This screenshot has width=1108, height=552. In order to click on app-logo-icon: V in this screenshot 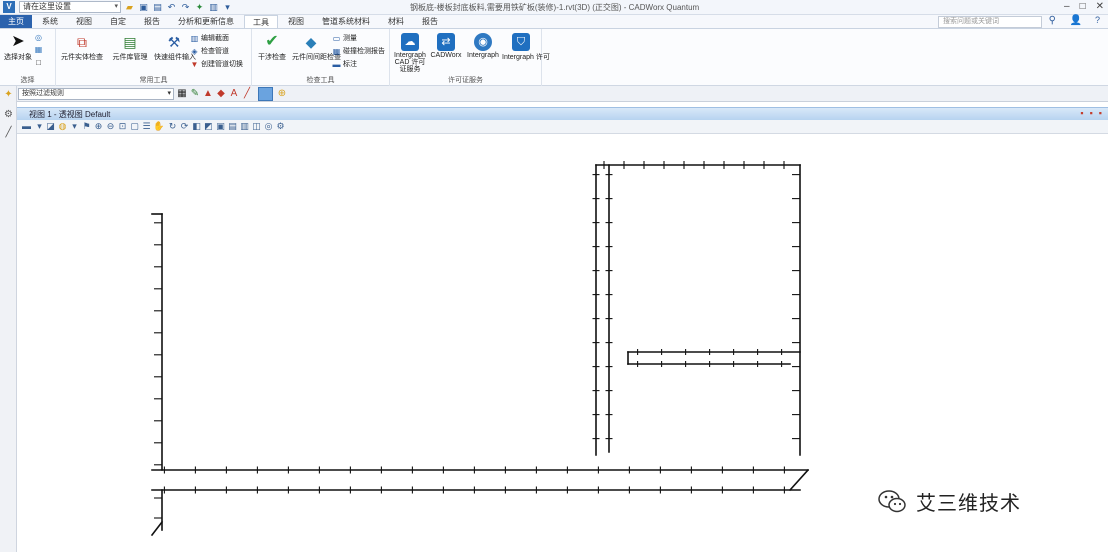, I will do `click(9, 7)`.